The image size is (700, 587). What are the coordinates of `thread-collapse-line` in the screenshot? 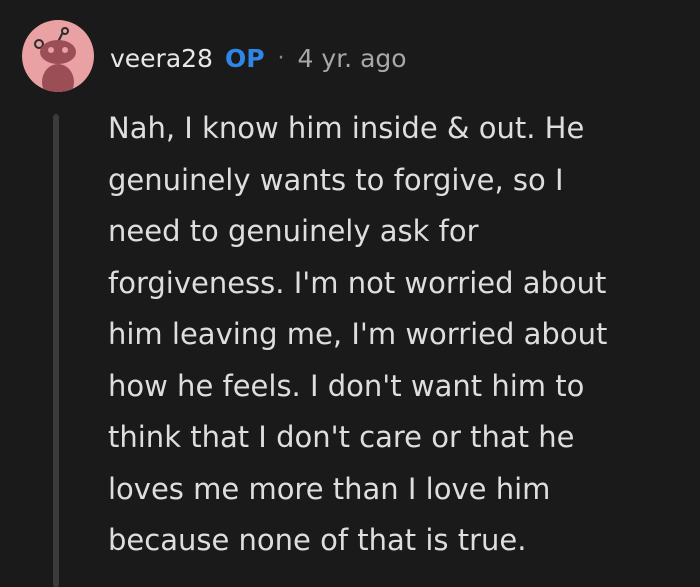 It's located at (56, 350).